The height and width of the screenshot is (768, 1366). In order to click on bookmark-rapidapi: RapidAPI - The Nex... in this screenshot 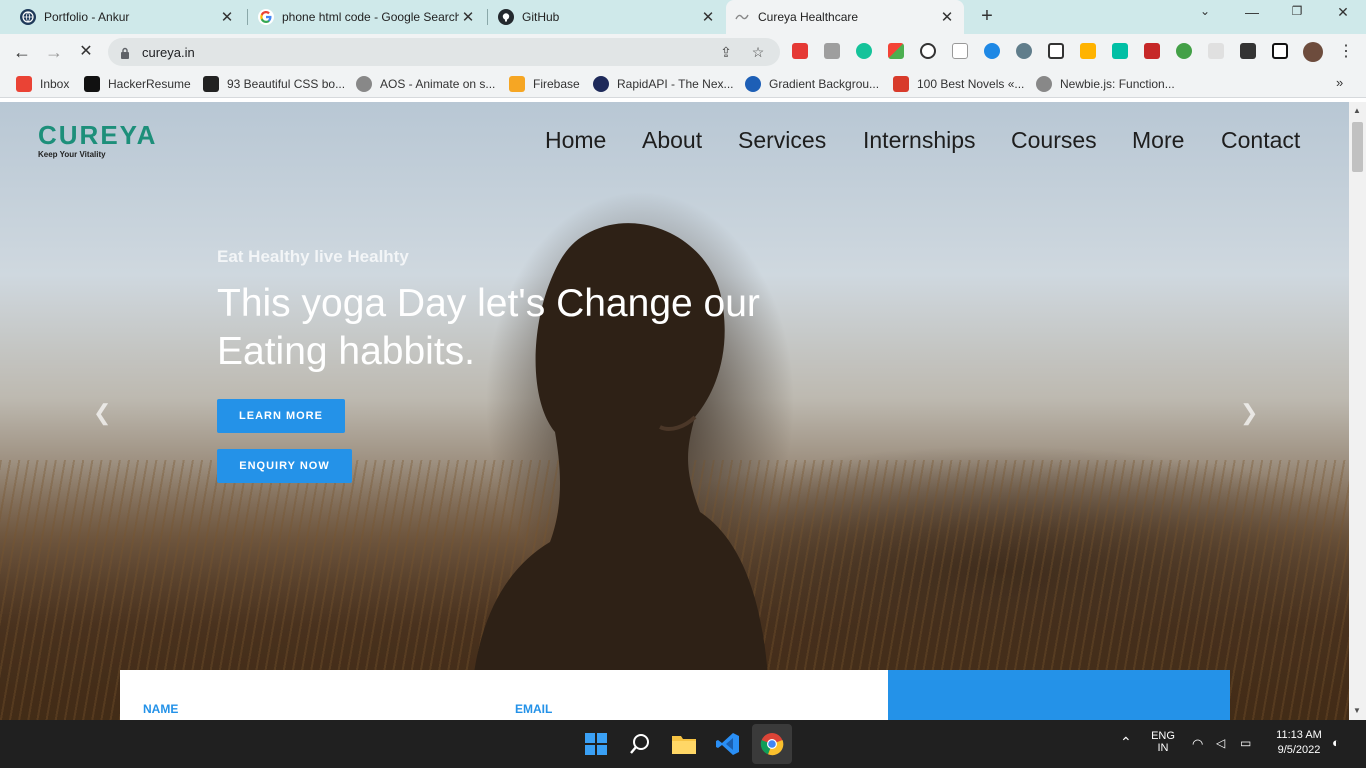, I will do `click(663, 84)`.